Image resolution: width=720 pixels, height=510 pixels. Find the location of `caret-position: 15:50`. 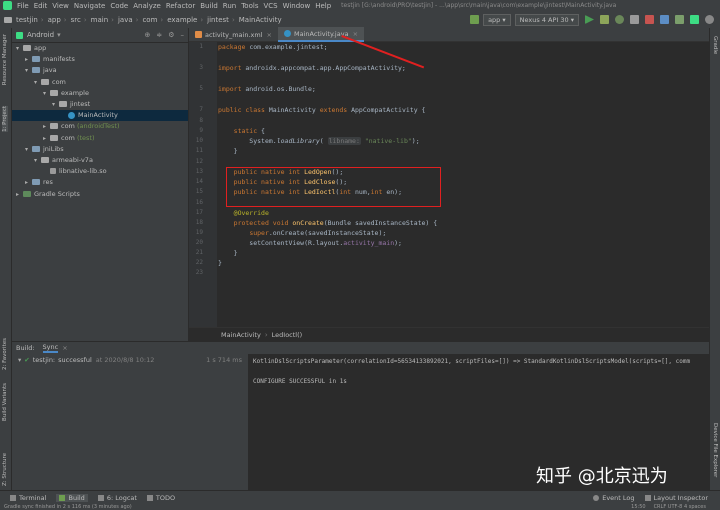

caret-position: 15:50 is located at coordinates (638, 507).